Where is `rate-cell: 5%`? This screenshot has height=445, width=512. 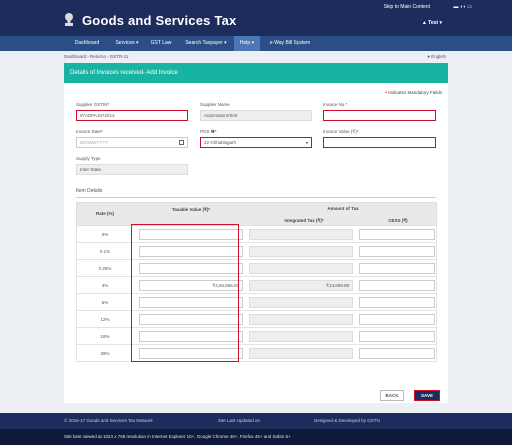 rate-cell: 5% is located at coordinates (105, 302).